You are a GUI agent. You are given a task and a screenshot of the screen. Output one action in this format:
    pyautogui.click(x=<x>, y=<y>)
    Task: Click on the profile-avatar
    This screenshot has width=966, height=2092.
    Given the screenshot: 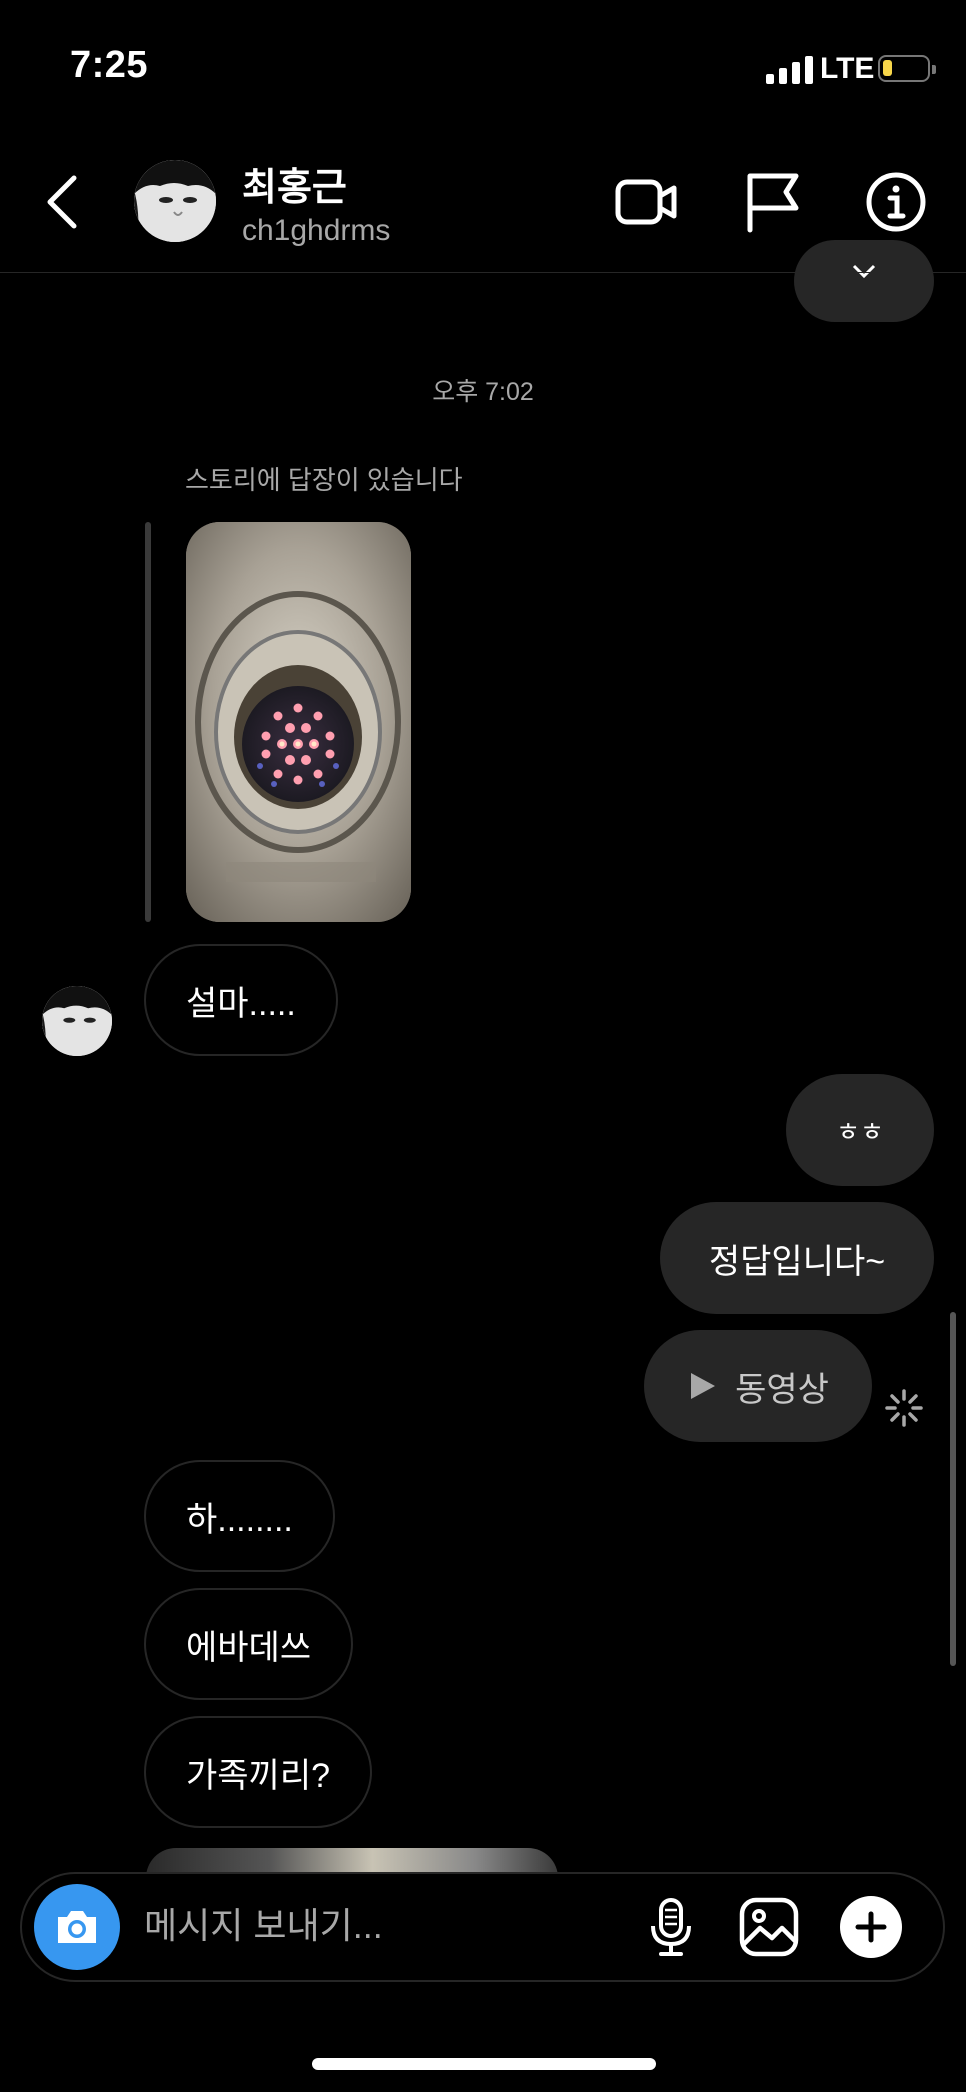 What is the action you would take?
    pyautogui.click(x=175, y=201)
    